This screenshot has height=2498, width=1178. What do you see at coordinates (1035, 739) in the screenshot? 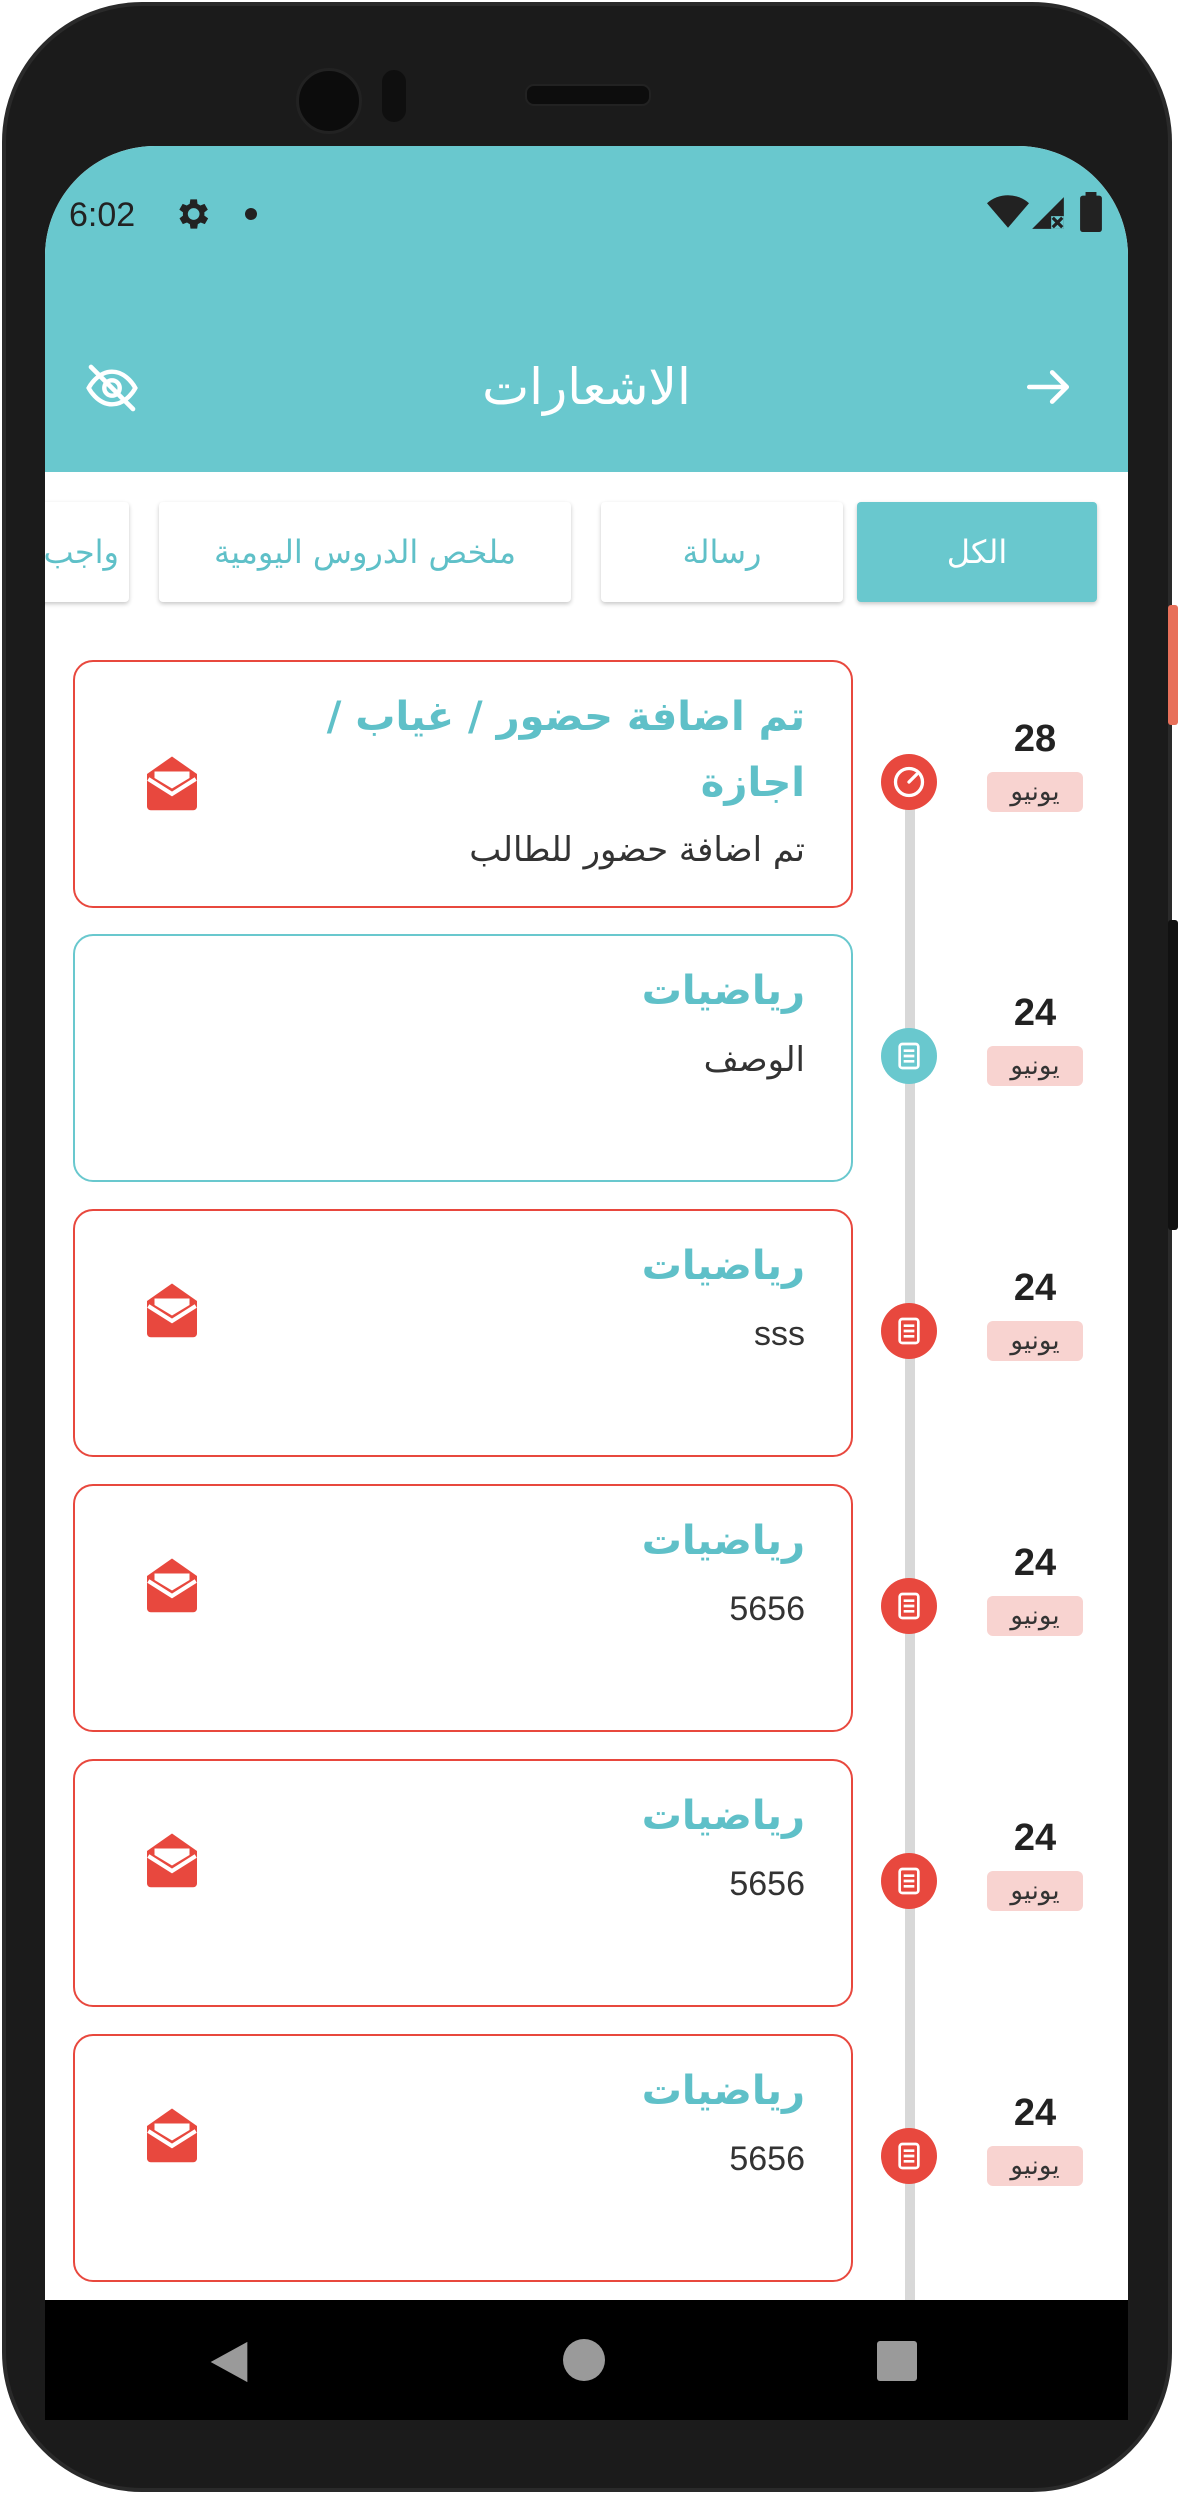
I see `date-day: 28` at bounding box center [1035, 739].